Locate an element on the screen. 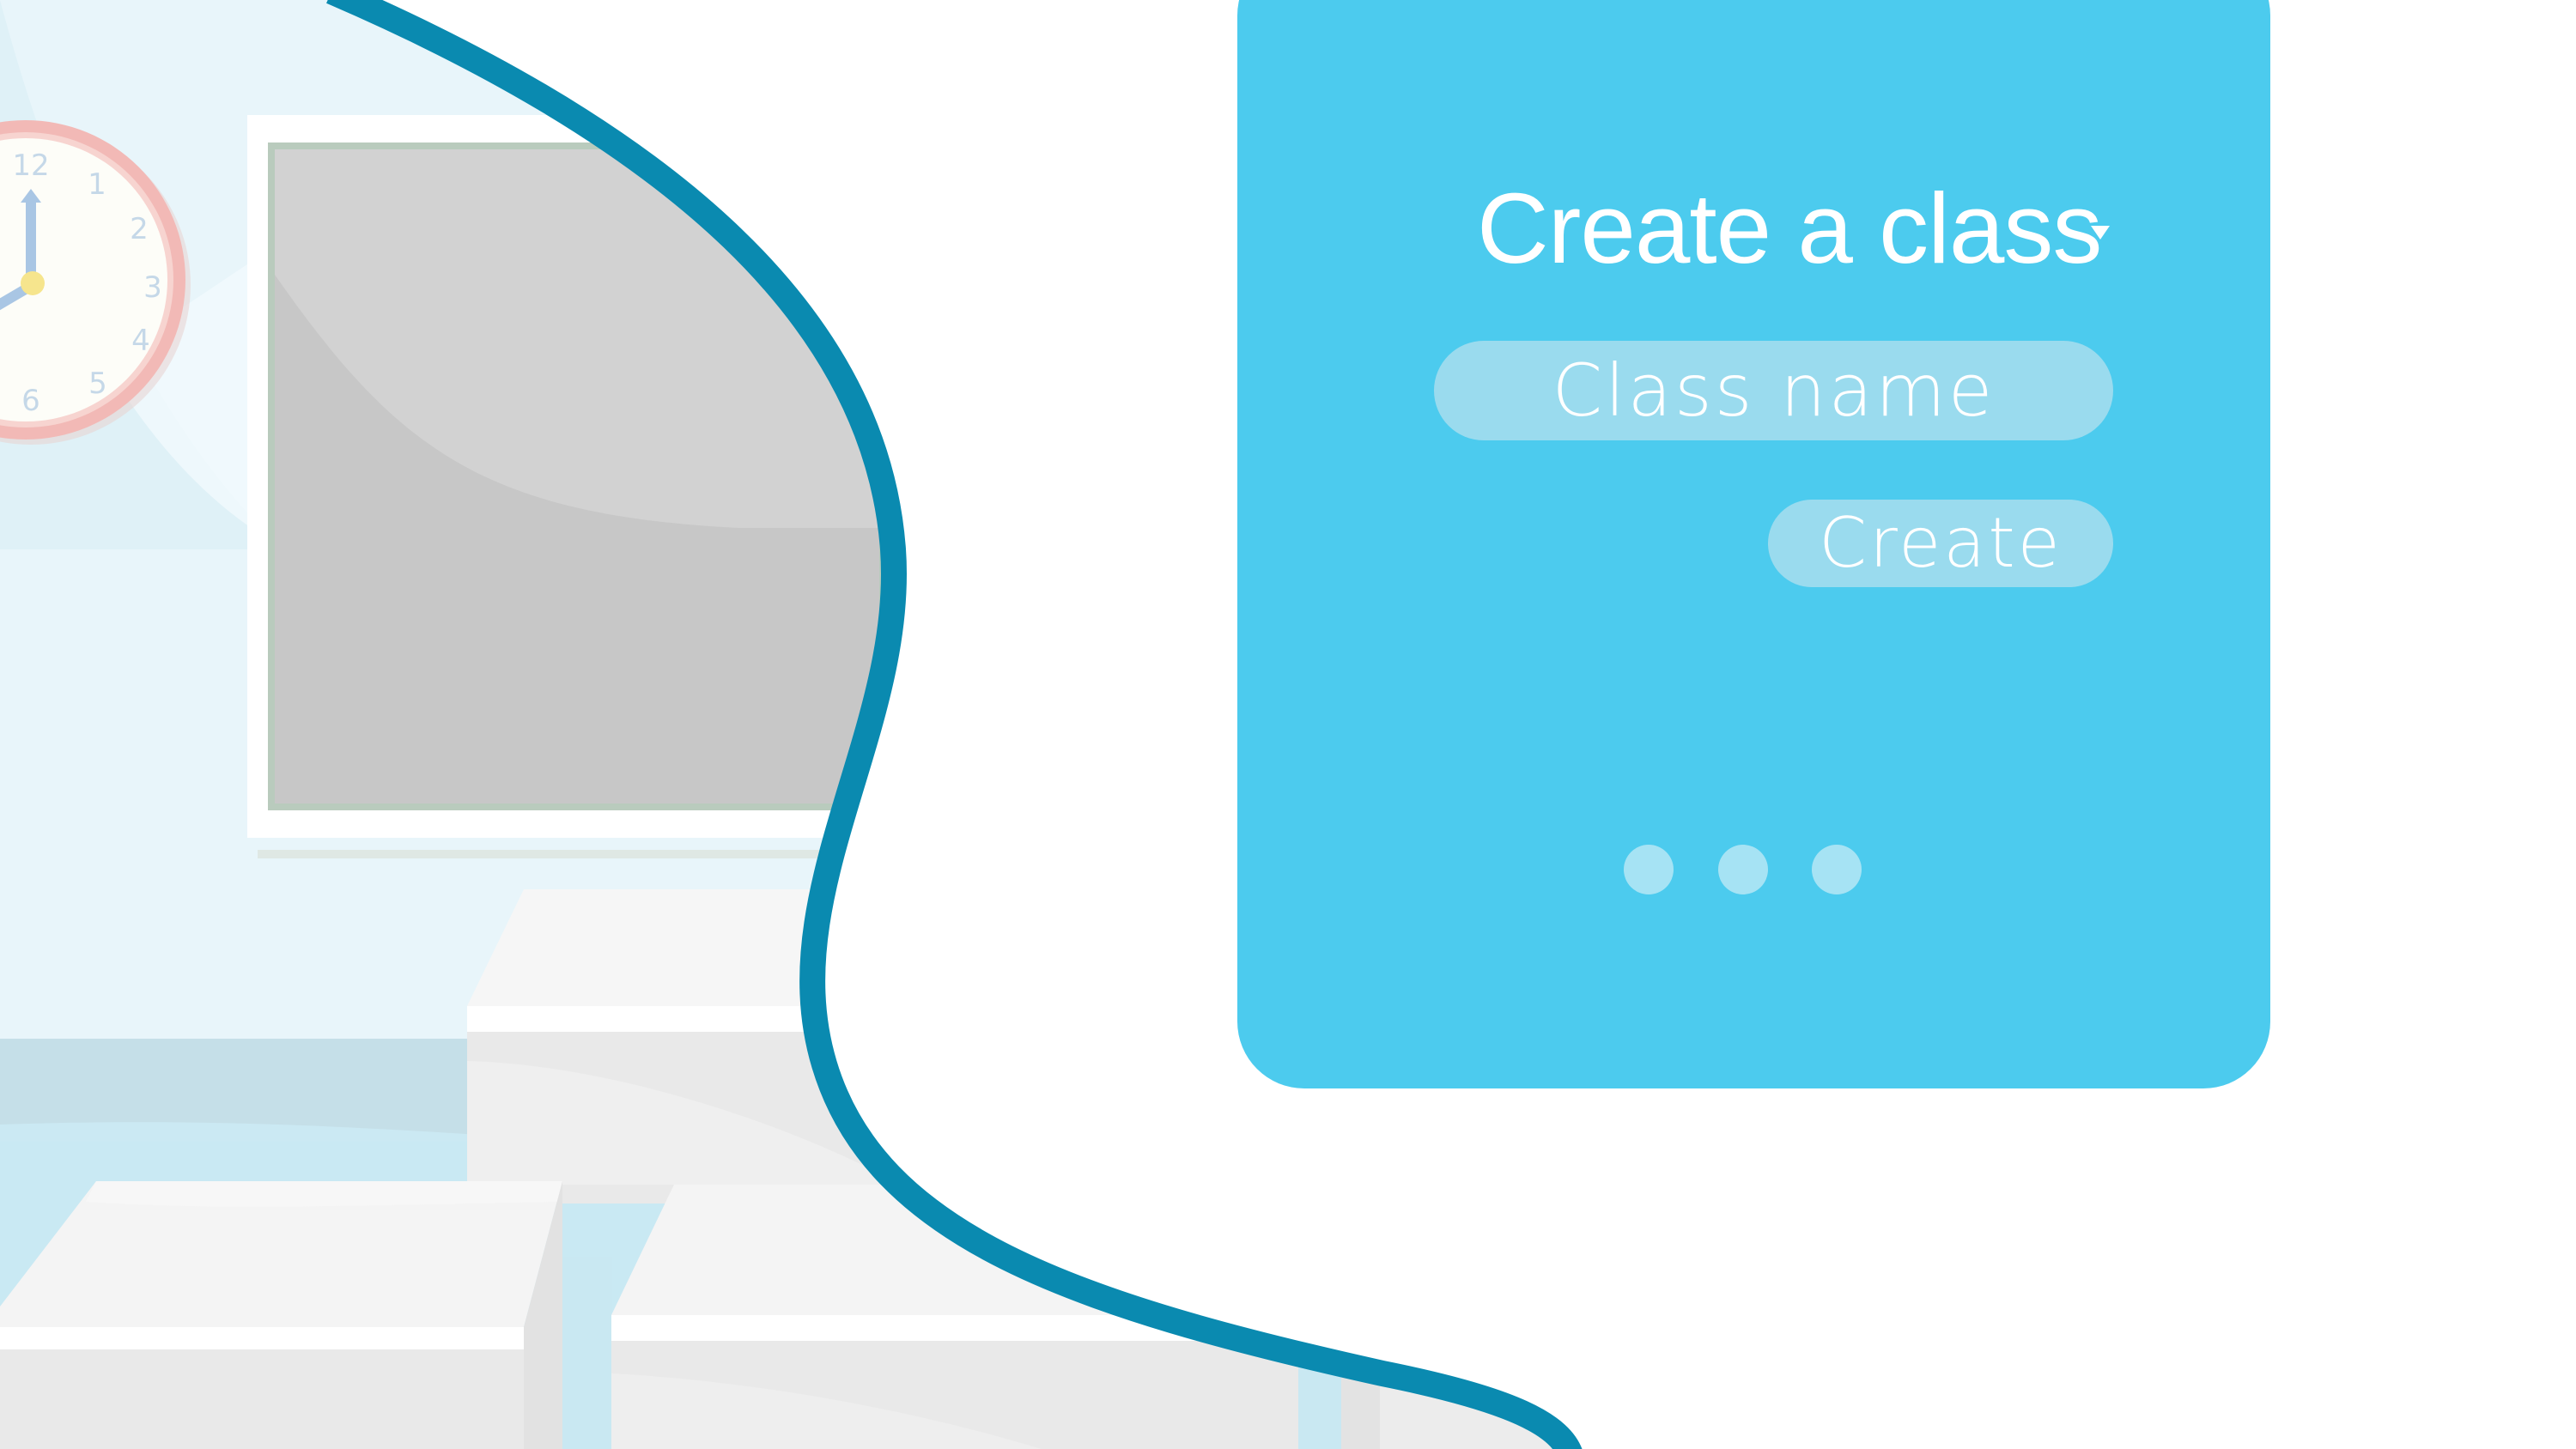 The width and height of the screenshot is (2576, 1449). desk-back is located at coordinates (792, 1046).